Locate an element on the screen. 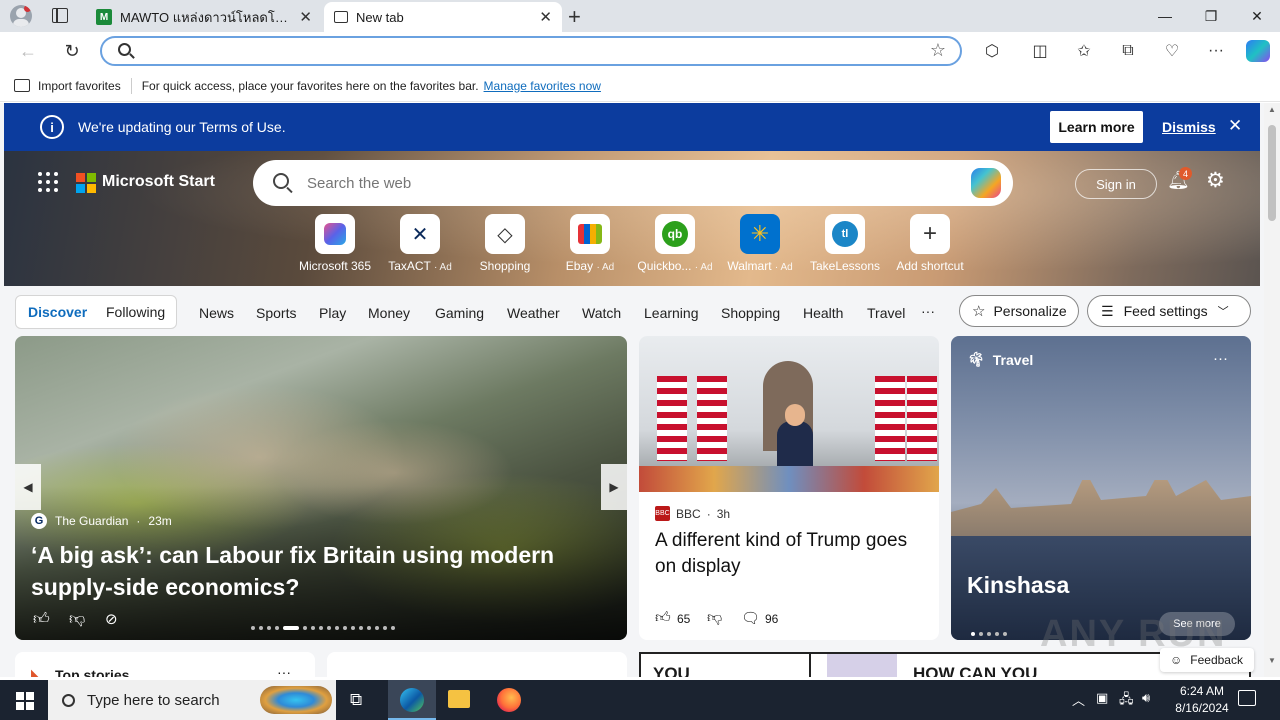  tab-following: Following is located at coordinates (135, 312).